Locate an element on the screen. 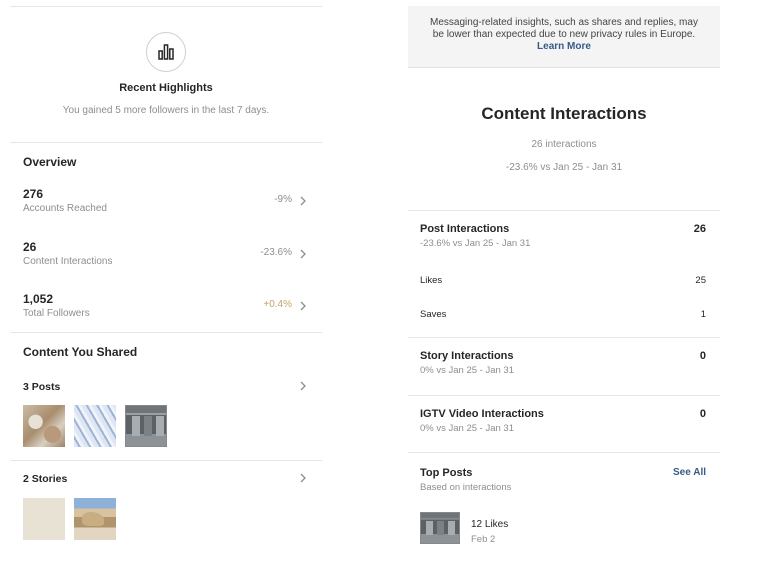 The image size is (768, 586). overview-title: Overview is located at coordinates (50, 162).